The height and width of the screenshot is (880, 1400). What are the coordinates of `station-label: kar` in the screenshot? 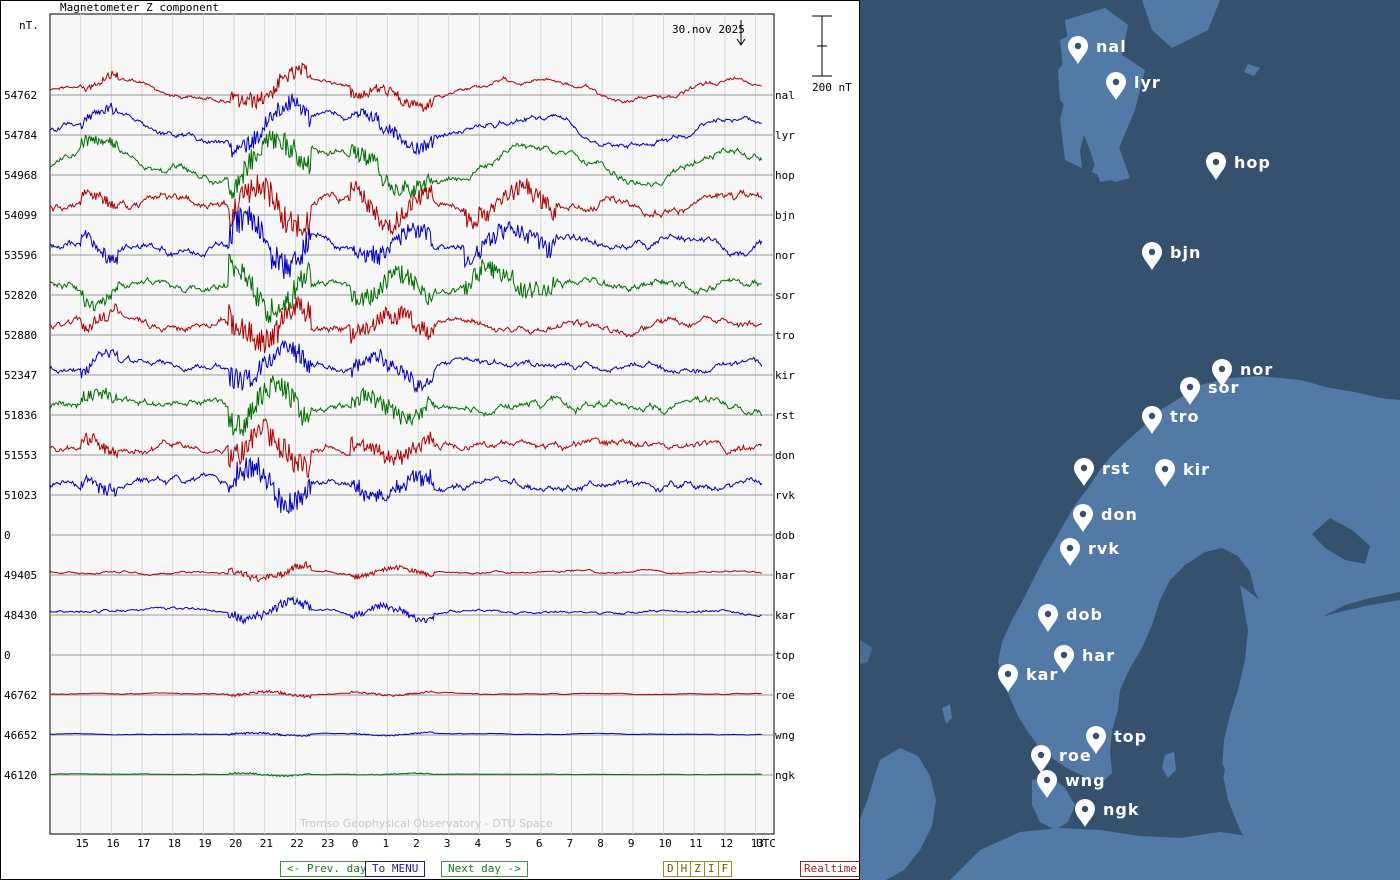 It's located at (785, 615).